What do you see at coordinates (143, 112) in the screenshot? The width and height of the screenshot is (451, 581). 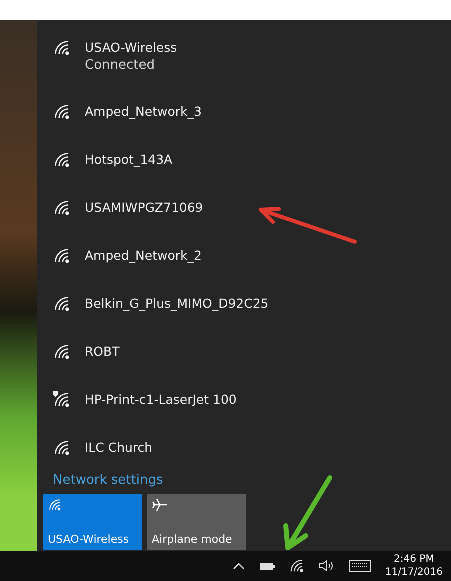 I see `network-name: Amped_Network_3` at bounding box center [143, 112].